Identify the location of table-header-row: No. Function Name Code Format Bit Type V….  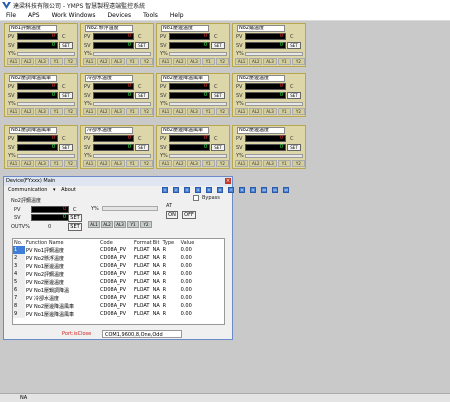
(118, 242).